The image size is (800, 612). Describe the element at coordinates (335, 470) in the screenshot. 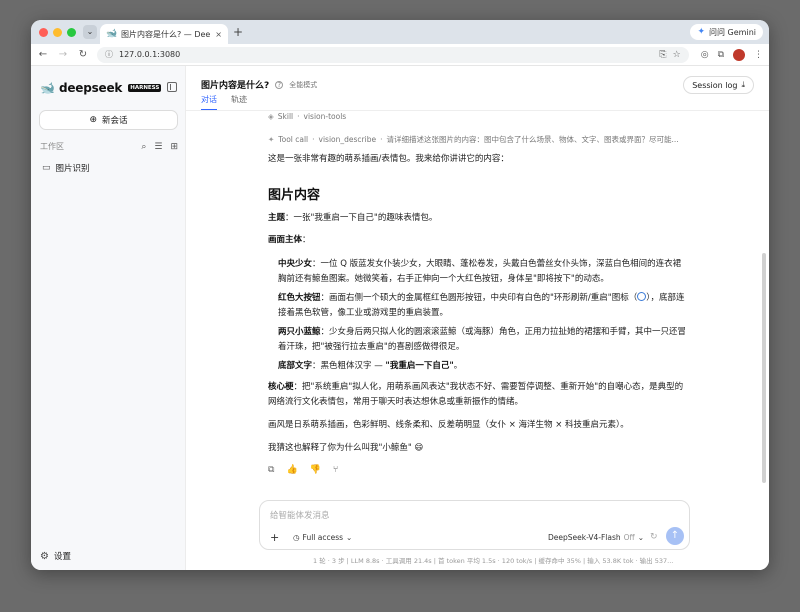

I see `branch-icon: ⑂` at that location.